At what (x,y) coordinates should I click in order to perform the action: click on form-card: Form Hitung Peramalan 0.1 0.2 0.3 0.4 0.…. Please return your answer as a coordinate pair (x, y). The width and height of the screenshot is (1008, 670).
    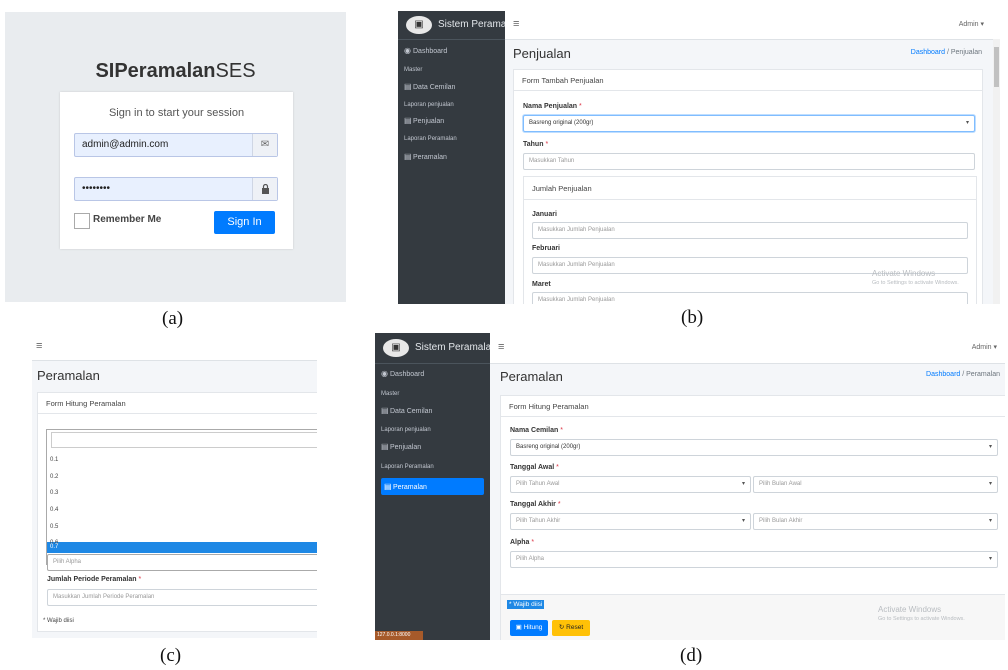
    Looking at the image, I should click on (177, 512).